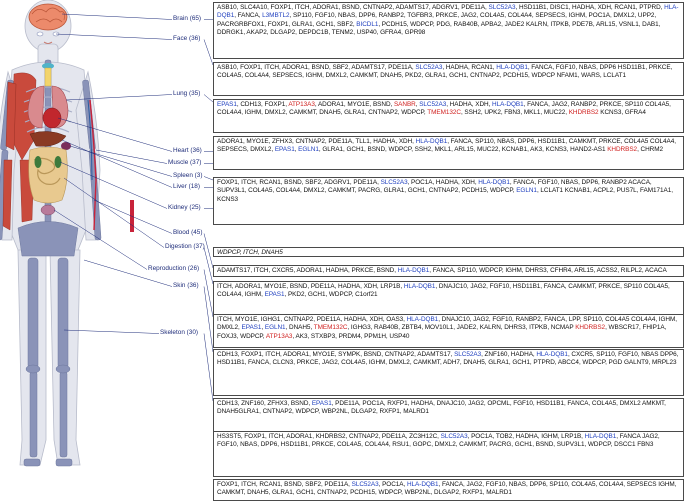  I want to click on brain-organ, so click(48, 17).